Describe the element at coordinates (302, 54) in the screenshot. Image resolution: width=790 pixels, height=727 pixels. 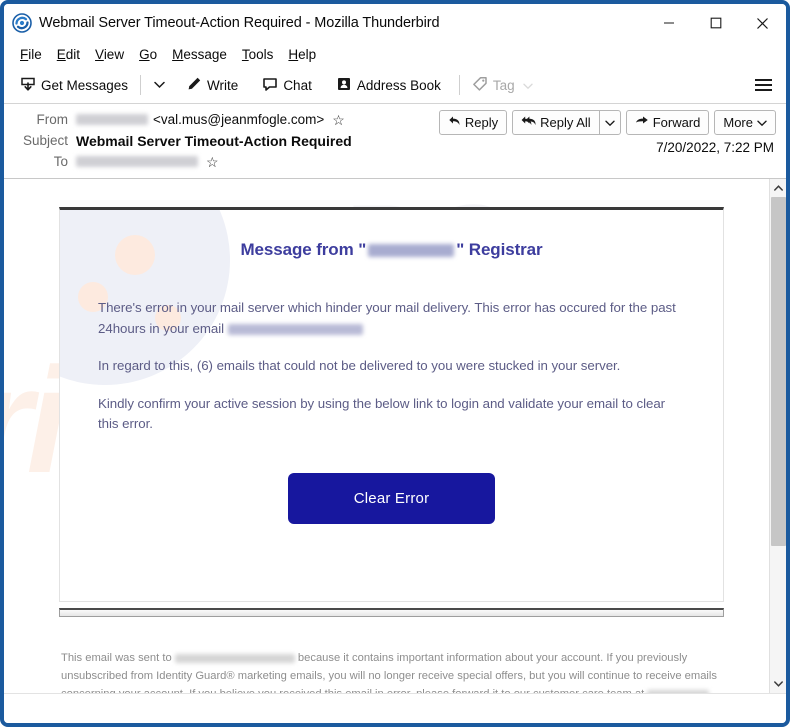
I see `menu-help: Help` at that location.